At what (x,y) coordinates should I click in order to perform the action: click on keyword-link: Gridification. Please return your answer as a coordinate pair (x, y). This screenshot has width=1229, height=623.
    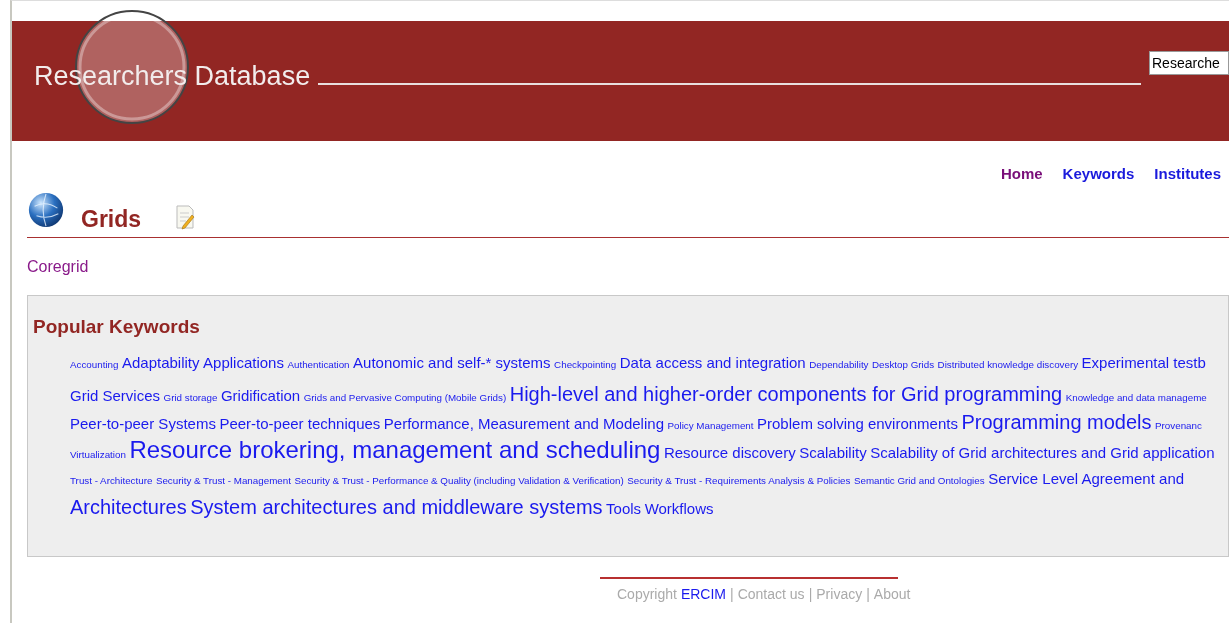
    Looking at the image, I should click on (260, 395).